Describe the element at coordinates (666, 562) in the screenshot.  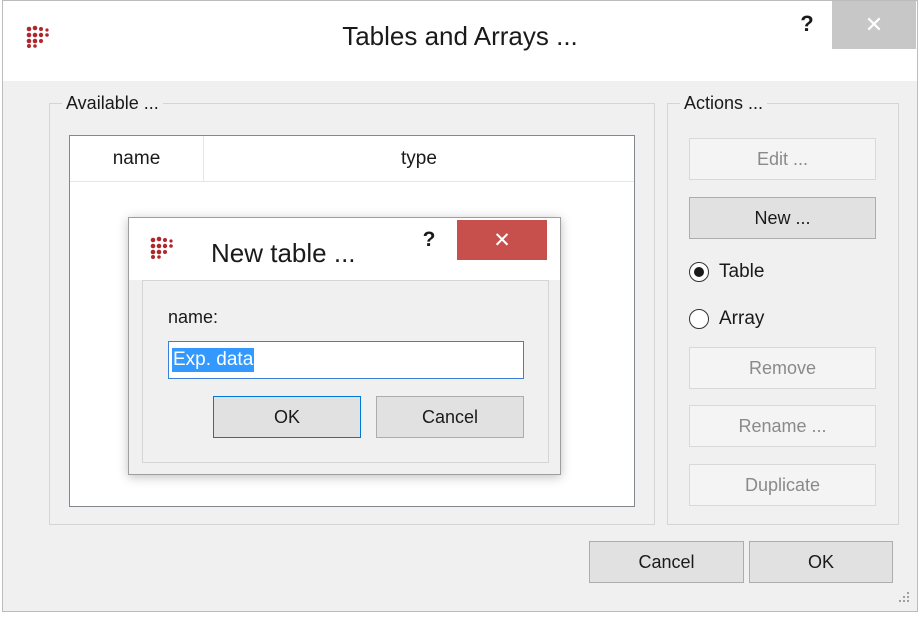
I see `cancel-button: Cancel` at that location.